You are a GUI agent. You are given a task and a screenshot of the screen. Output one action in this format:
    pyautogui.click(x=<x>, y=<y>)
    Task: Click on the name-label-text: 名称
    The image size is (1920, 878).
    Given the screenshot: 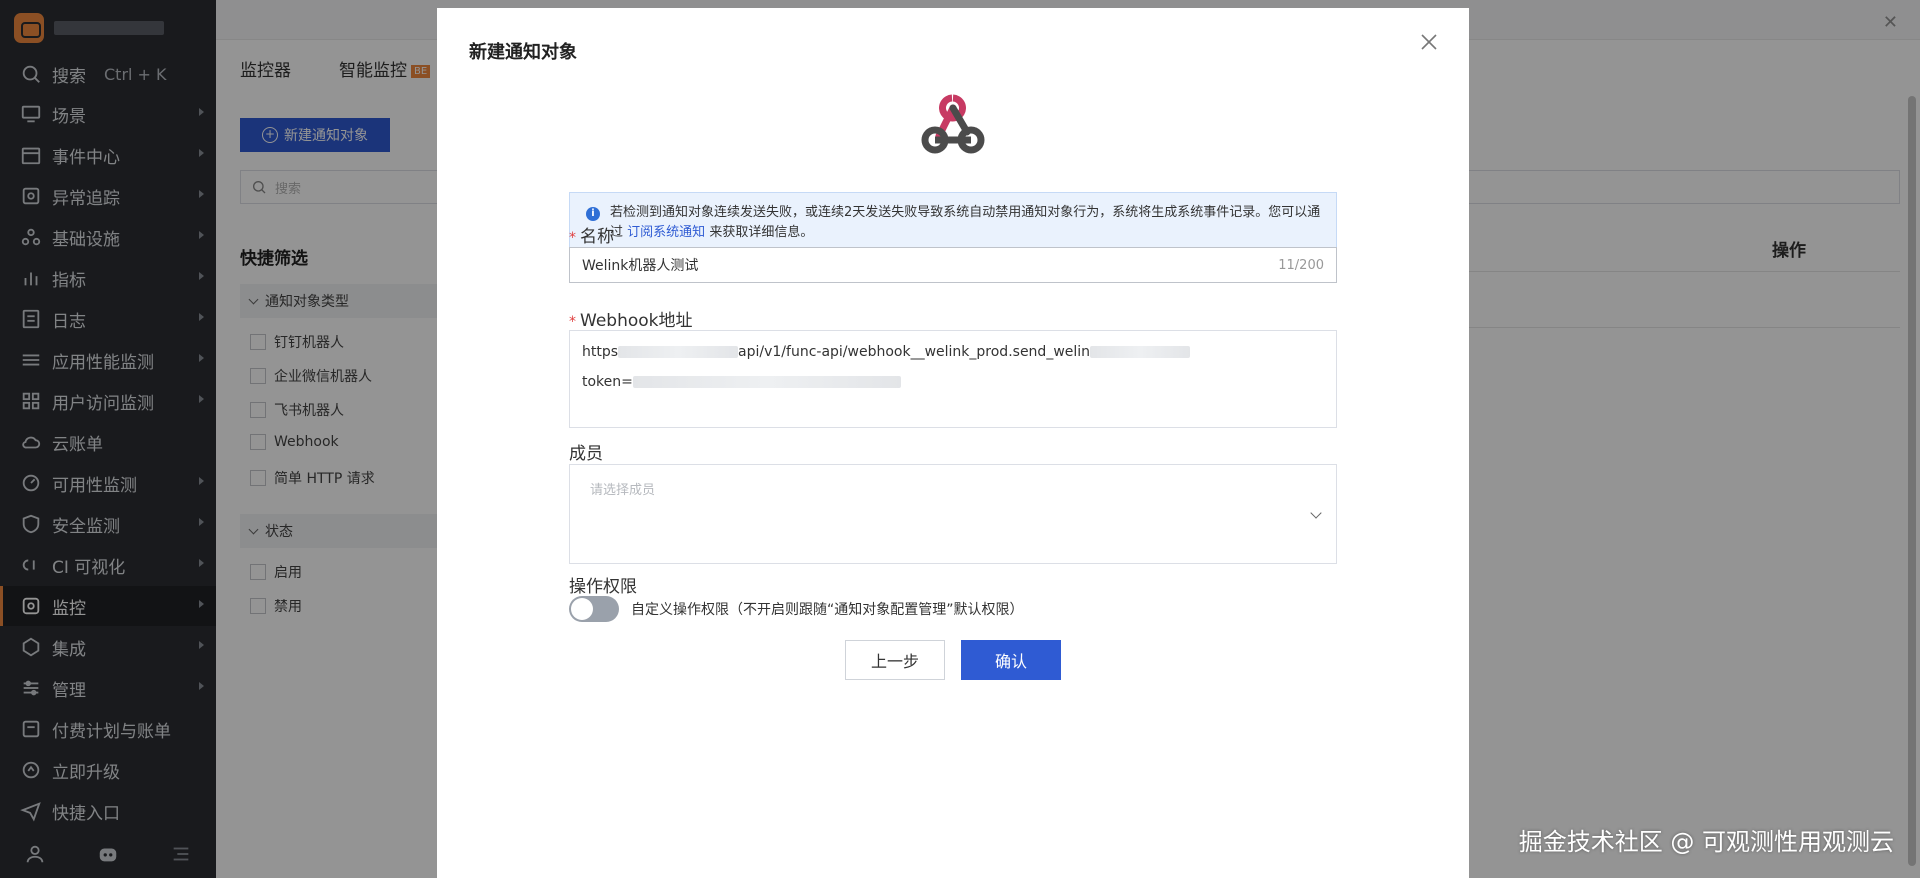 What is the action you would take?
    pyautogui.click(x=597, y=237)
    